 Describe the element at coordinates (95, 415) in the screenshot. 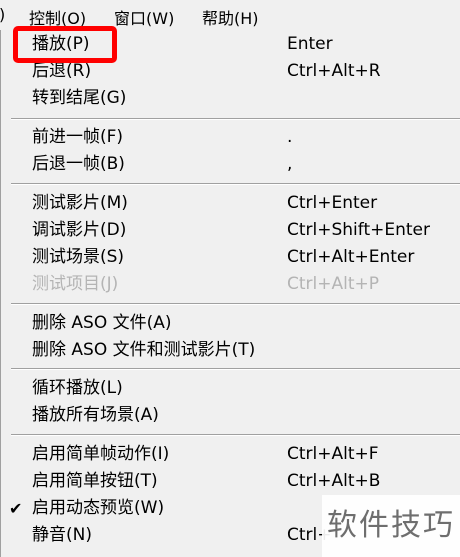

I see `menu-item-label: 播放所有场景(A)` at that location.